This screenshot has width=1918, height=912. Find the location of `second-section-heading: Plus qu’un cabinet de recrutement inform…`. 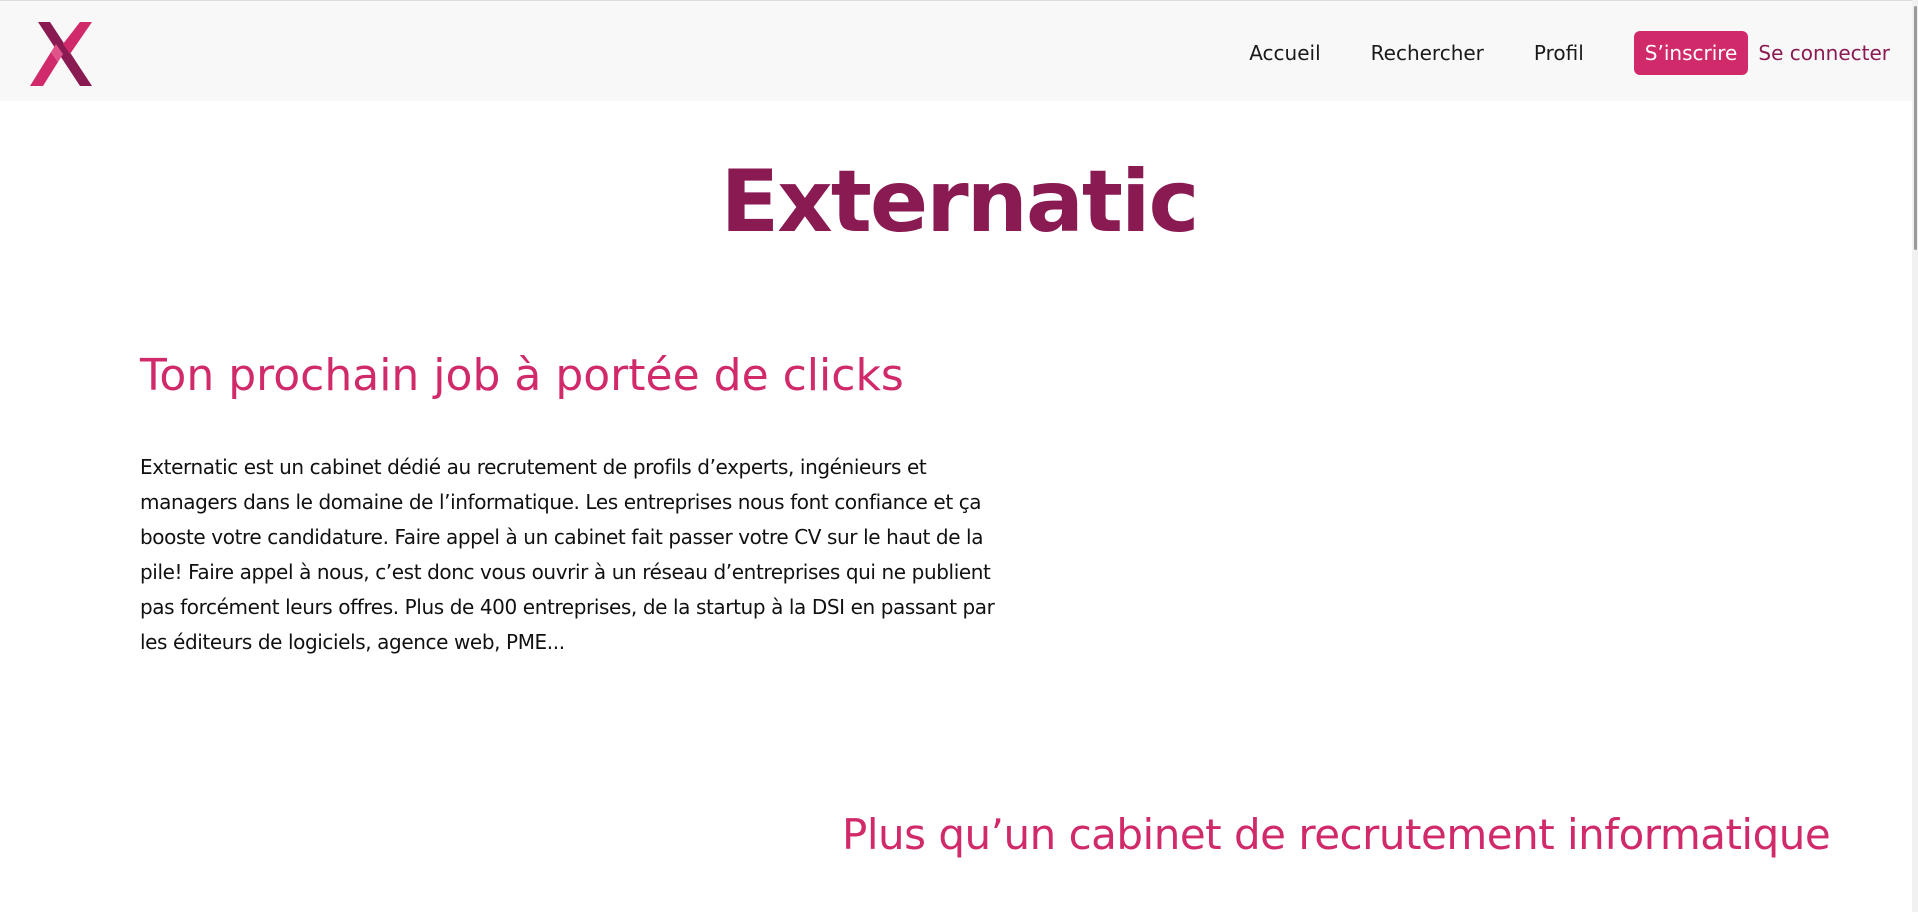

second-section-heading: Plus qu’un cabinet de recrutement inform… is located at coordinates (1336, 834).